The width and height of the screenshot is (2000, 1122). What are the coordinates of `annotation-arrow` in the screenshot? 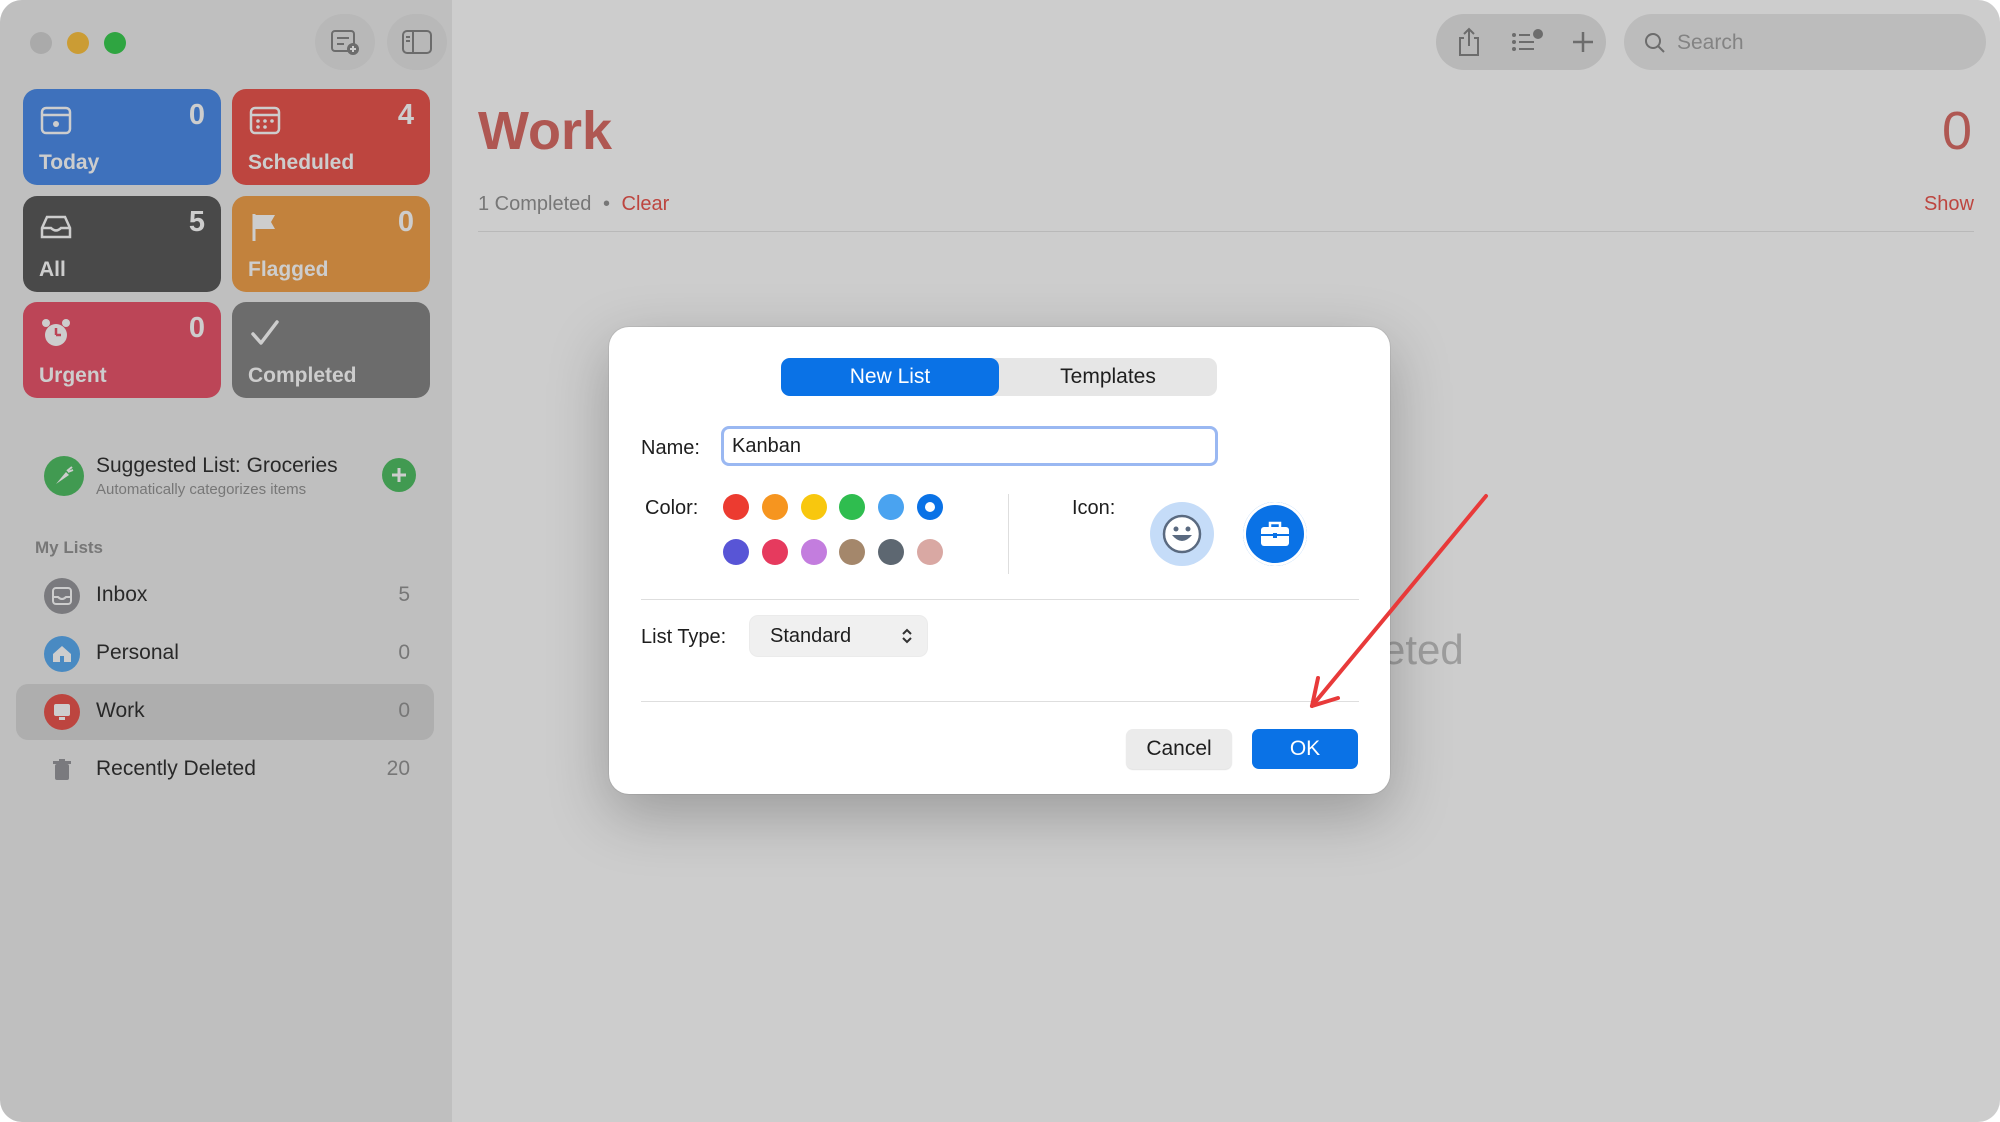 It's located at (1399, 601).